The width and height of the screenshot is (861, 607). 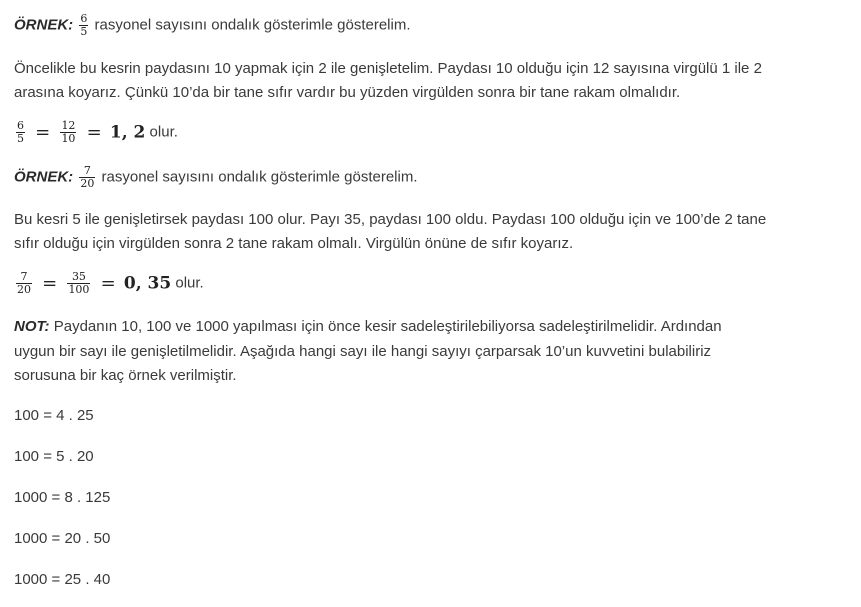 I want to click on equation-2: 7 20 = 35 100 = 0, 35 olur., so click(x=109, y=283).